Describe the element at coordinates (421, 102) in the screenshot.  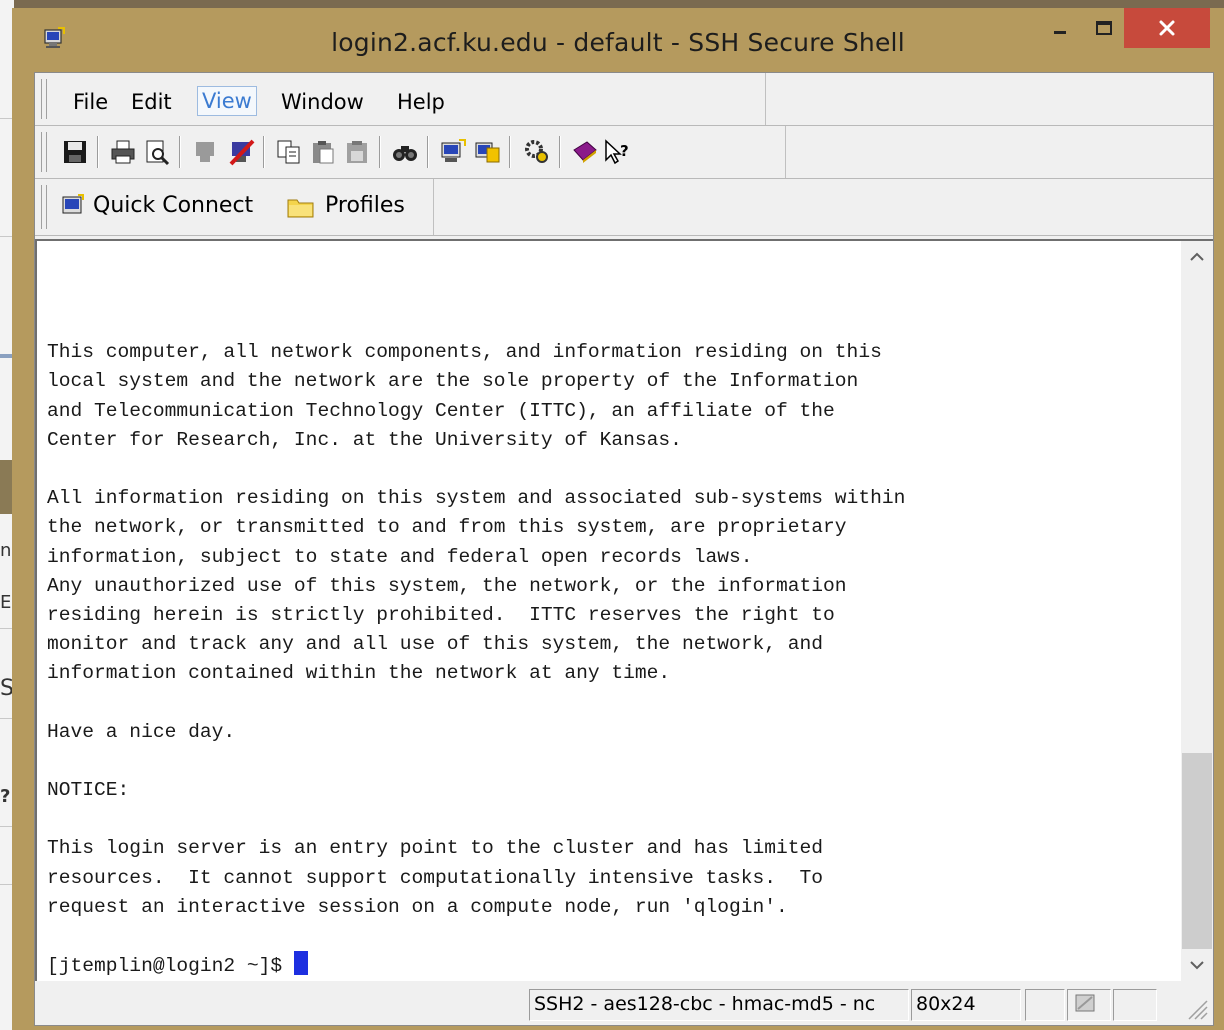
I see `menu-help: Help` at that location.